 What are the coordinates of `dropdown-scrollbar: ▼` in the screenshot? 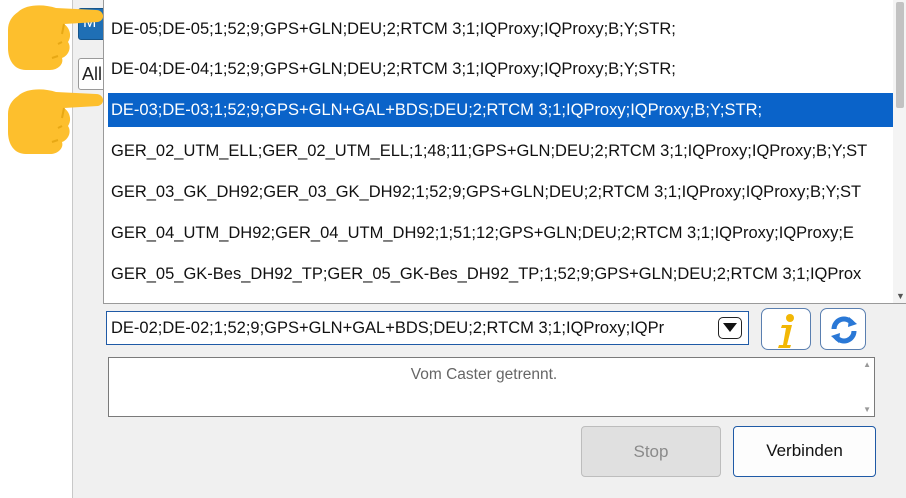 It's located at (899, 151).